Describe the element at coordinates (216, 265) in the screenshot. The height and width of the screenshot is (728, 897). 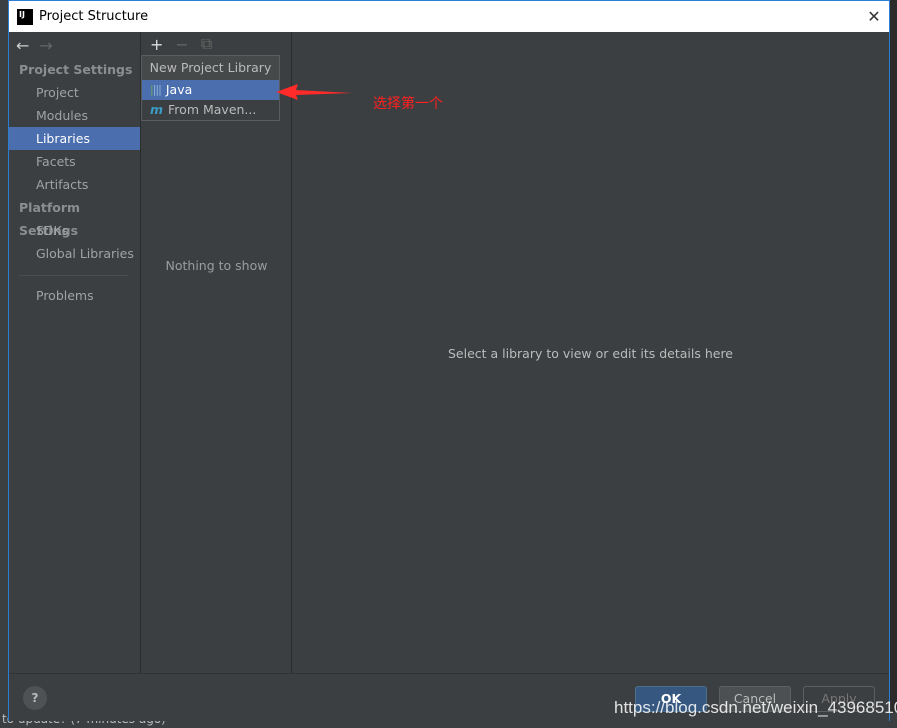
I see `empty-list-text: Nothing to show` at that location.